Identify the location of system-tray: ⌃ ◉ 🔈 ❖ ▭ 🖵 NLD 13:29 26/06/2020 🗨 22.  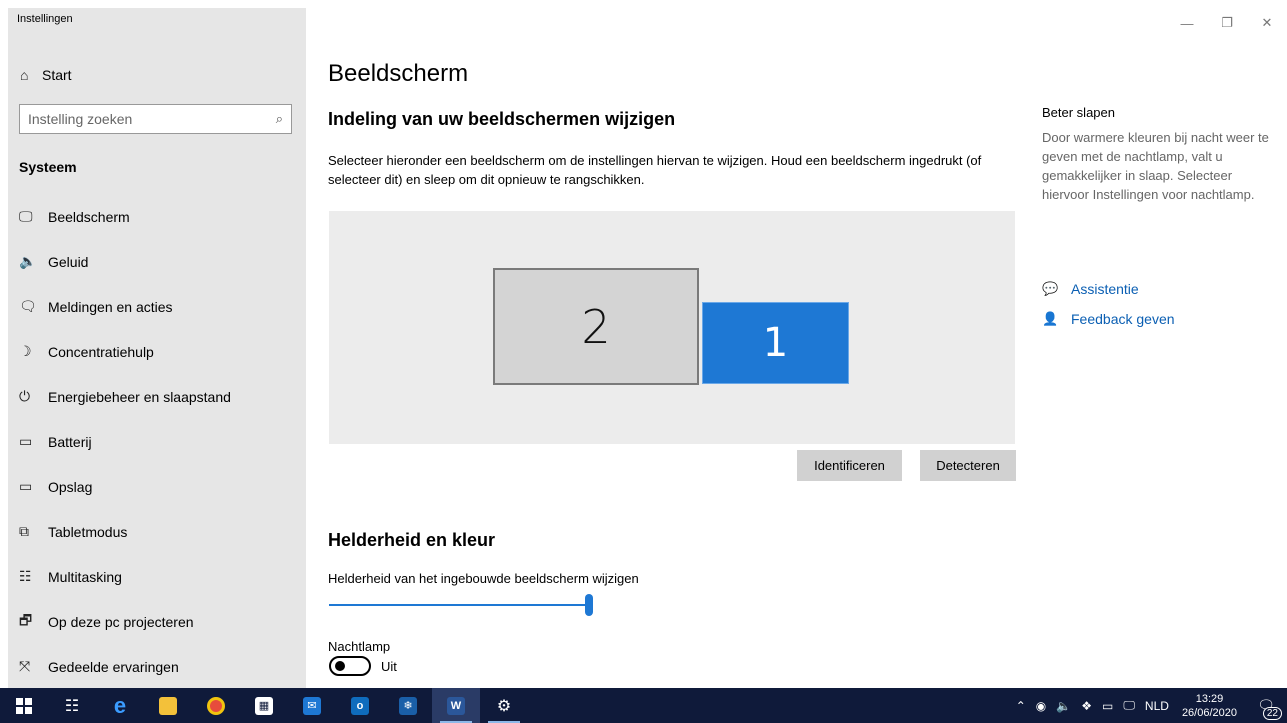
(1149, 705).